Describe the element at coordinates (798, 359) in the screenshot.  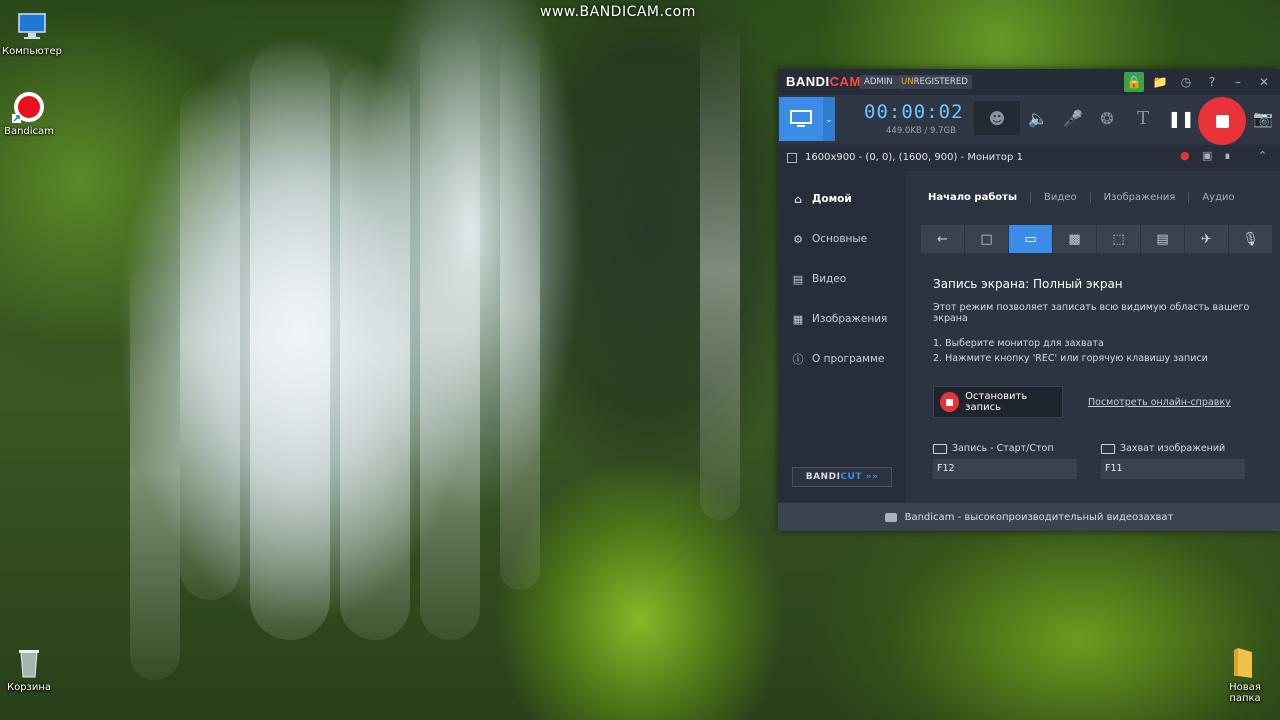
I see `info-icon: ⓘ` at that location.